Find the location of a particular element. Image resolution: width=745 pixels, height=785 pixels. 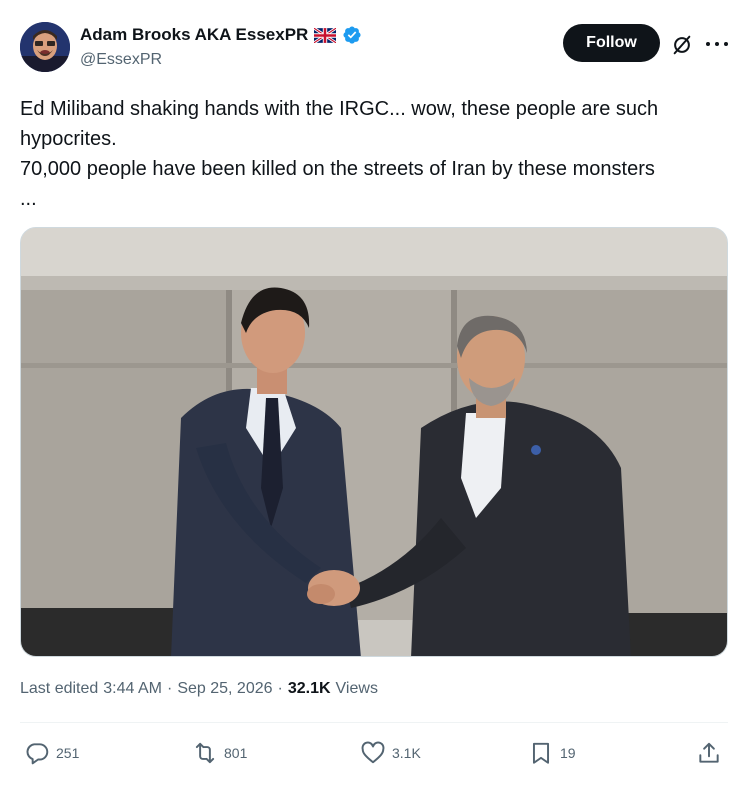

more-icon is located at coordinates (717, 44).